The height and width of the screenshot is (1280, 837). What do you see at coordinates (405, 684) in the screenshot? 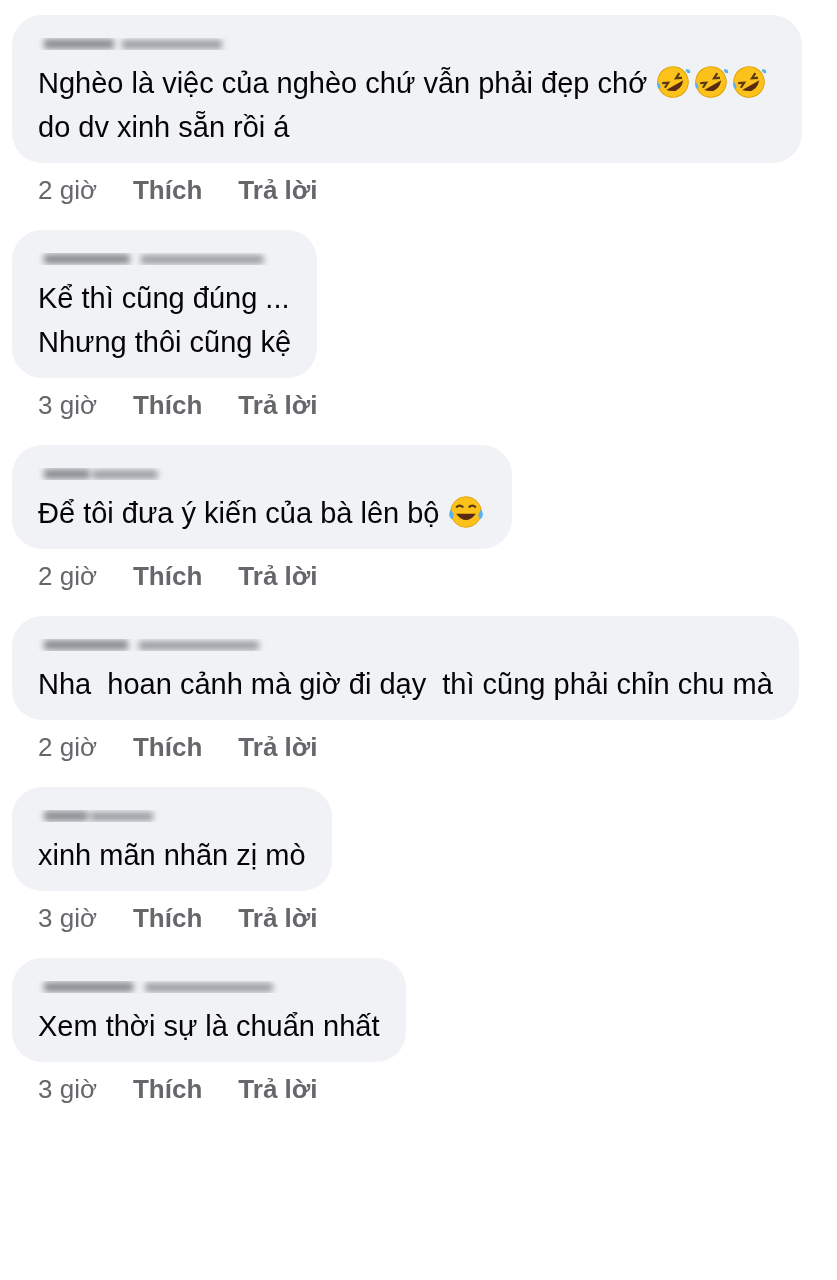
I see `comment-text: Nha hoan cảnh mà giờ đi dạy thì cũng phải chỉn chu mà` at bounding box center [405, 684].